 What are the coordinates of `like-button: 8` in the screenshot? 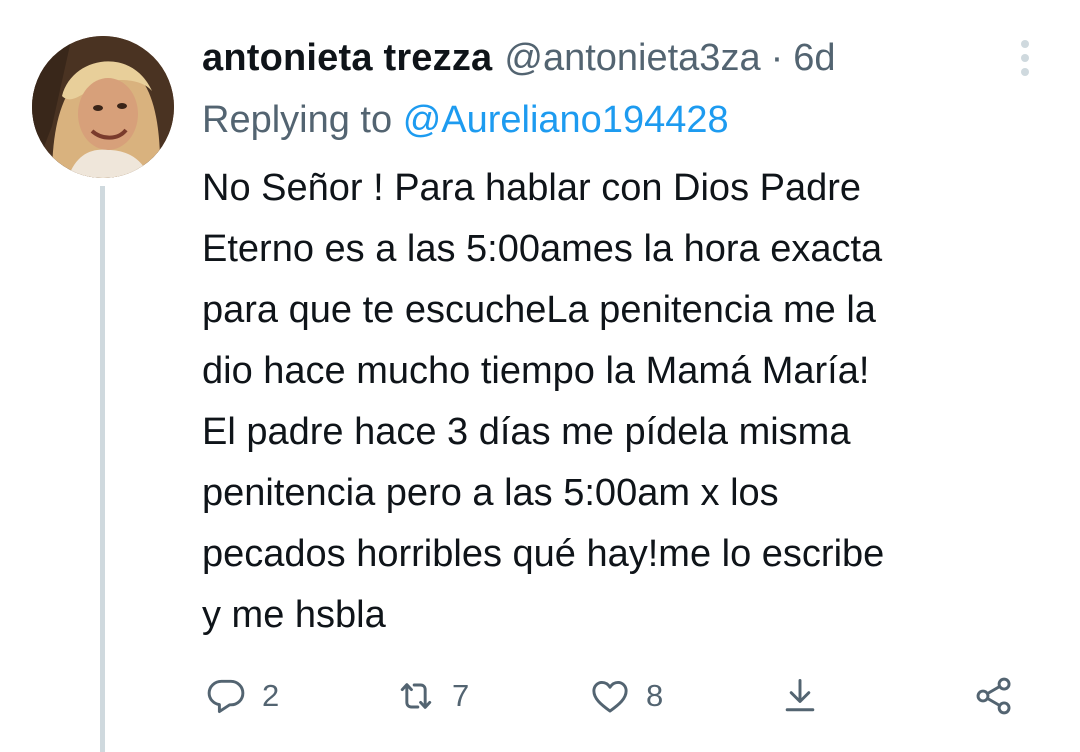 It's located at (625, 696).